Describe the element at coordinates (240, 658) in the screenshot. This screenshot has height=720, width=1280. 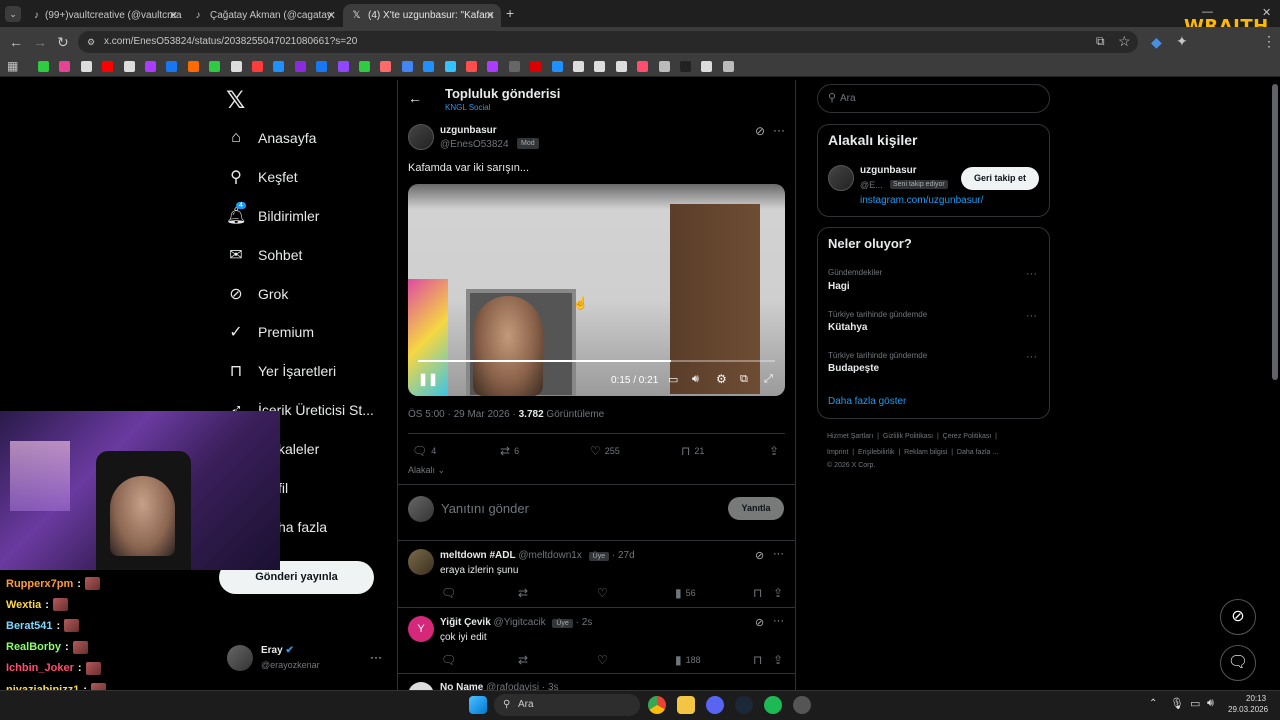
I see `account-avatar` at that location.